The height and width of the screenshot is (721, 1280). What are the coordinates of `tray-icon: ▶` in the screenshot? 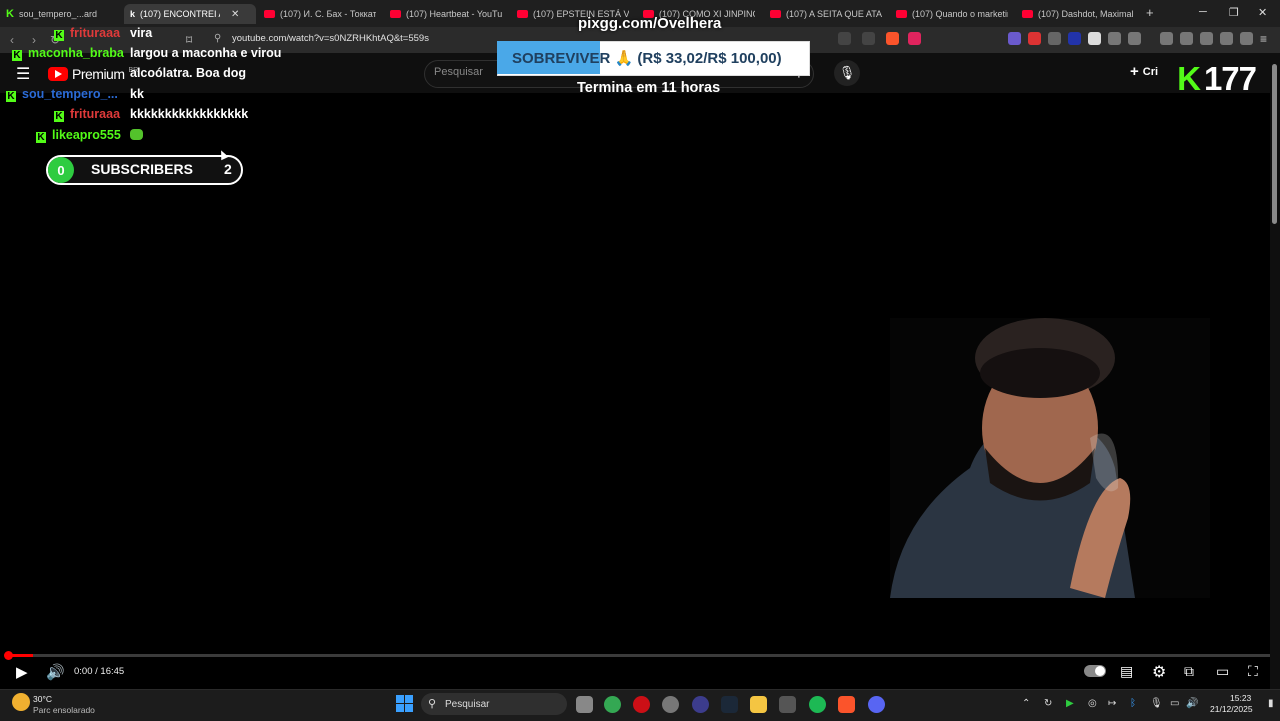 It's located at (1070, 703).